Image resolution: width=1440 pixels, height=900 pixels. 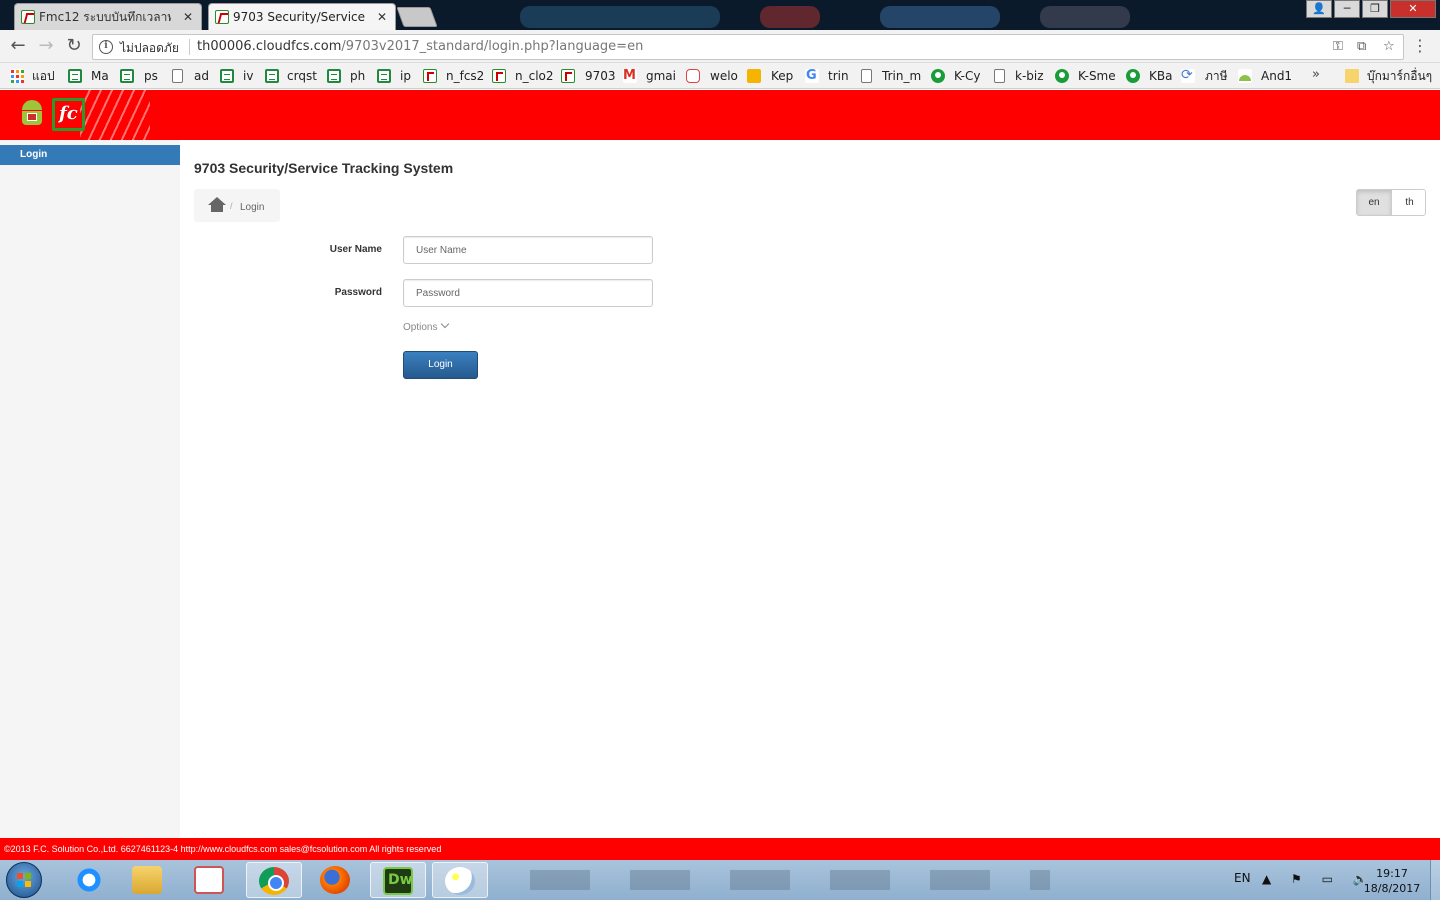 I want to click on site-header: fc, so click(x=720, y=115).